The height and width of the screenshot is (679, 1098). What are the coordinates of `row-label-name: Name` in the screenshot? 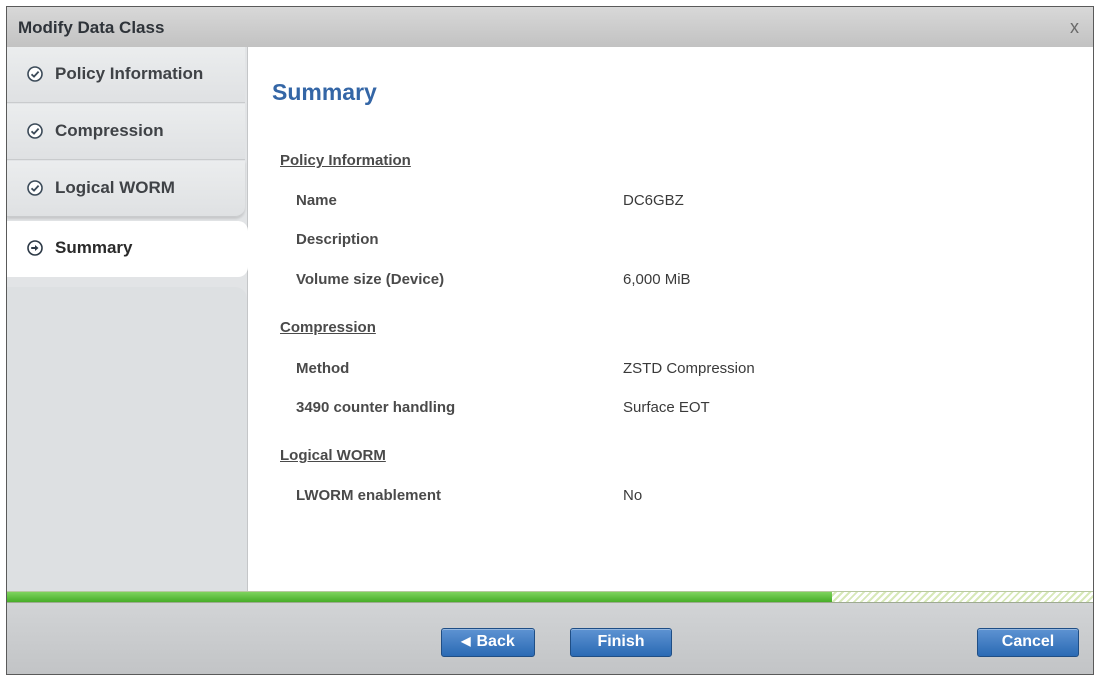 It's located at (316, 200).